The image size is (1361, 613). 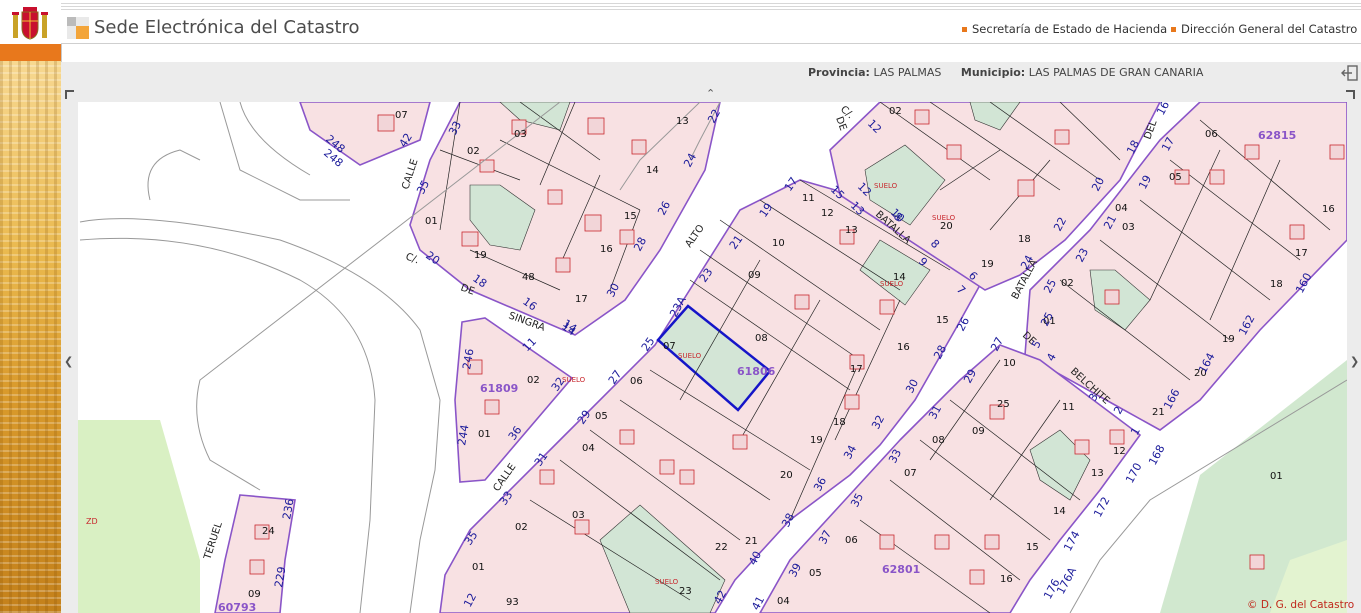 What do you see at coordinates (1064, 29) in the screenshot?
I see `link-secretaria-hacienda: Secretaría de Estado de Hacienda` at bounding box center [1064, 29].